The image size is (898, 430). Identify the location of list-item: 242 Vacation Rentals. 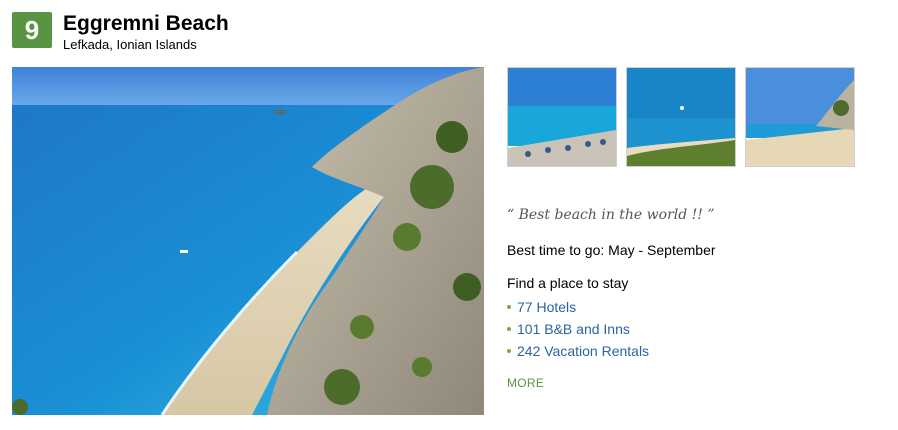
(578, 351).